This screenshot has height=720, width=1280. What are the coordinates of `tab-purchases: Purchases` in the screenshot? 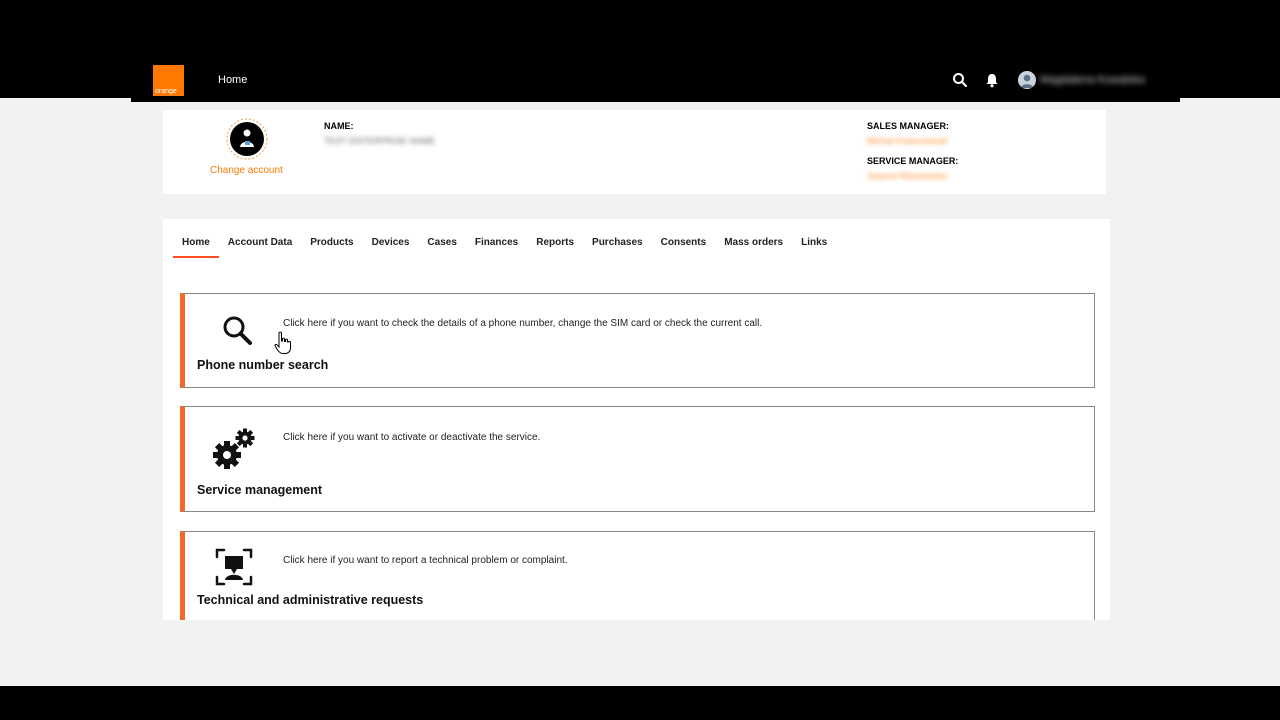 It's located at (617, 247).